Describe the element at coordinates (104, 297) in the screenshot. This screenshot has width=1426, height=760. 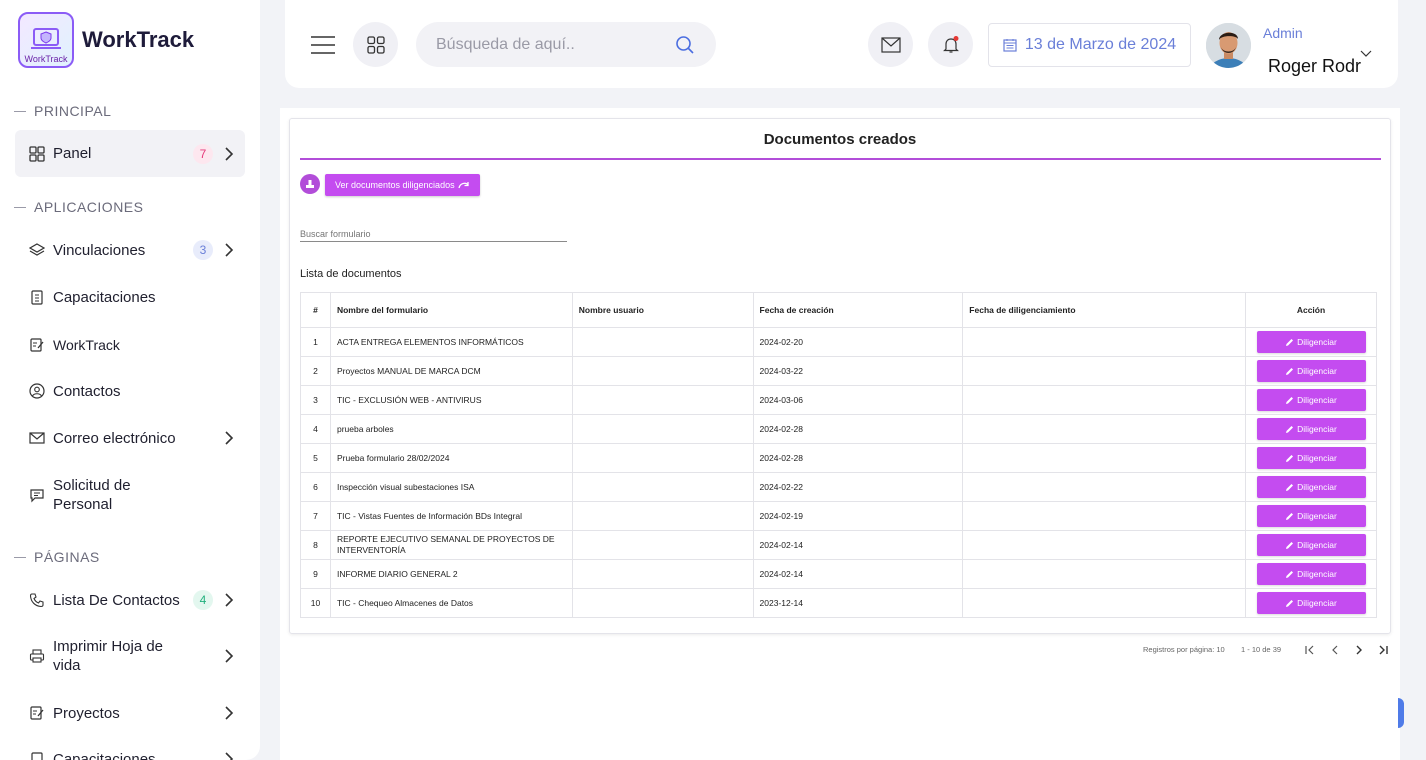
I see `sidebar-item-label: Capacitaciones` at that location.